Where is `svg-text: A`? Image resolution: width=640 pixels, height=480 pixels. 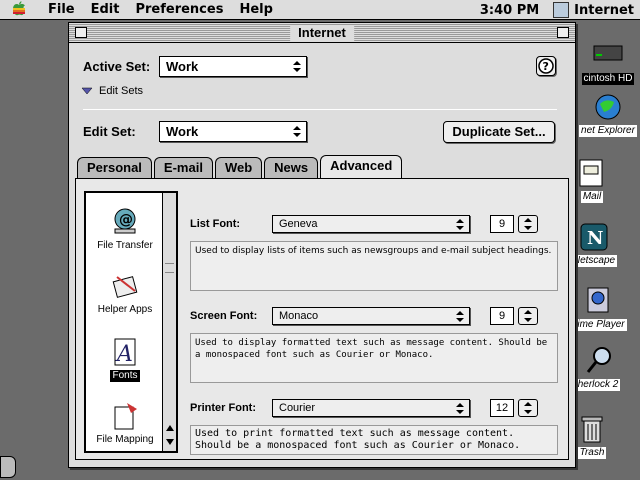
svg-text: A is located at coordinates (124, 354).